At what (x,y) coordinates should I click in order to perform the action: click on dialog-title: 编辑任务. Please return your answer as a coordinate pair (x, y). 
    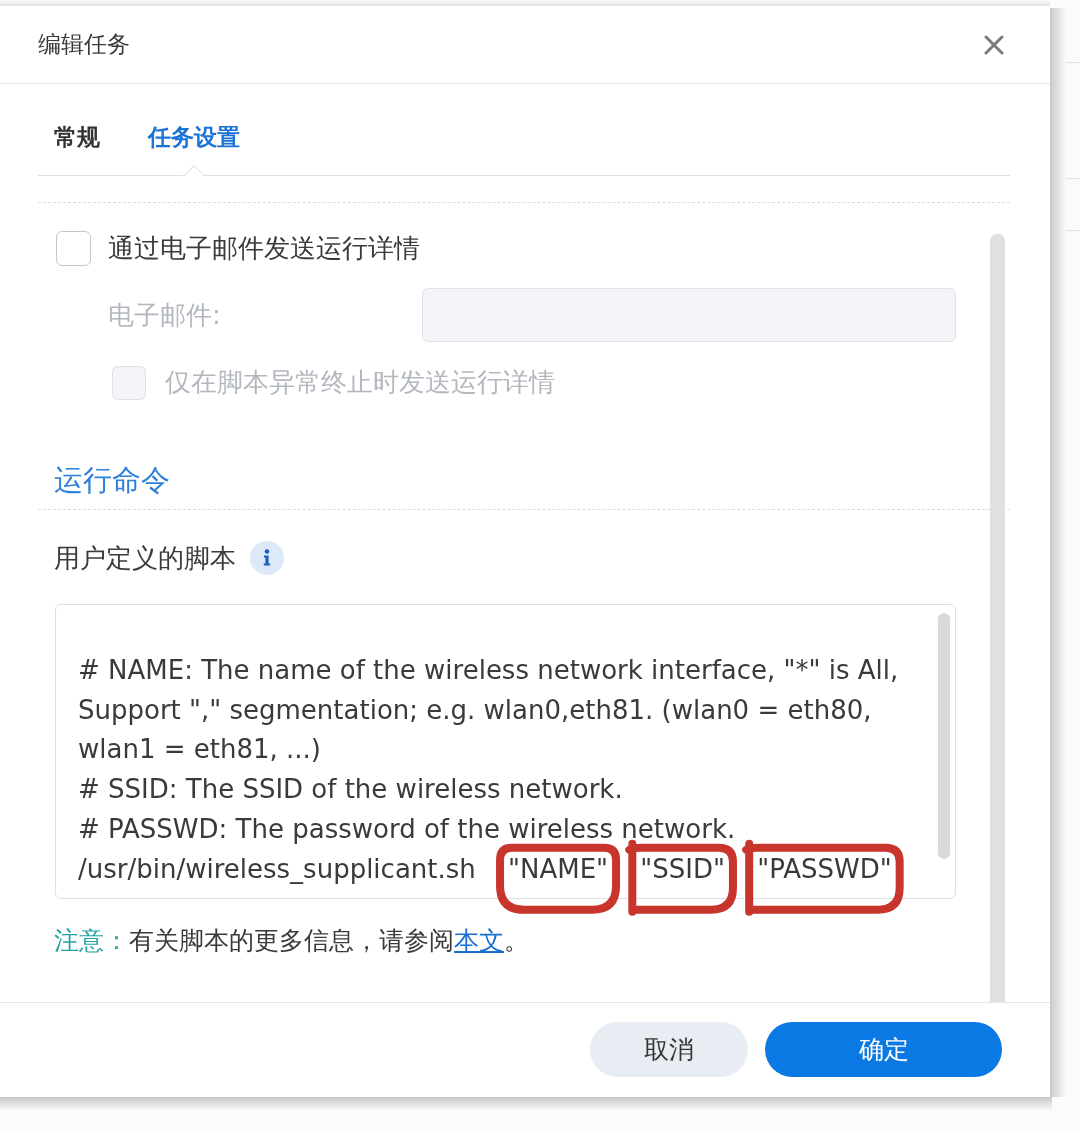
    Looking at the image, I should click on (84, 44).